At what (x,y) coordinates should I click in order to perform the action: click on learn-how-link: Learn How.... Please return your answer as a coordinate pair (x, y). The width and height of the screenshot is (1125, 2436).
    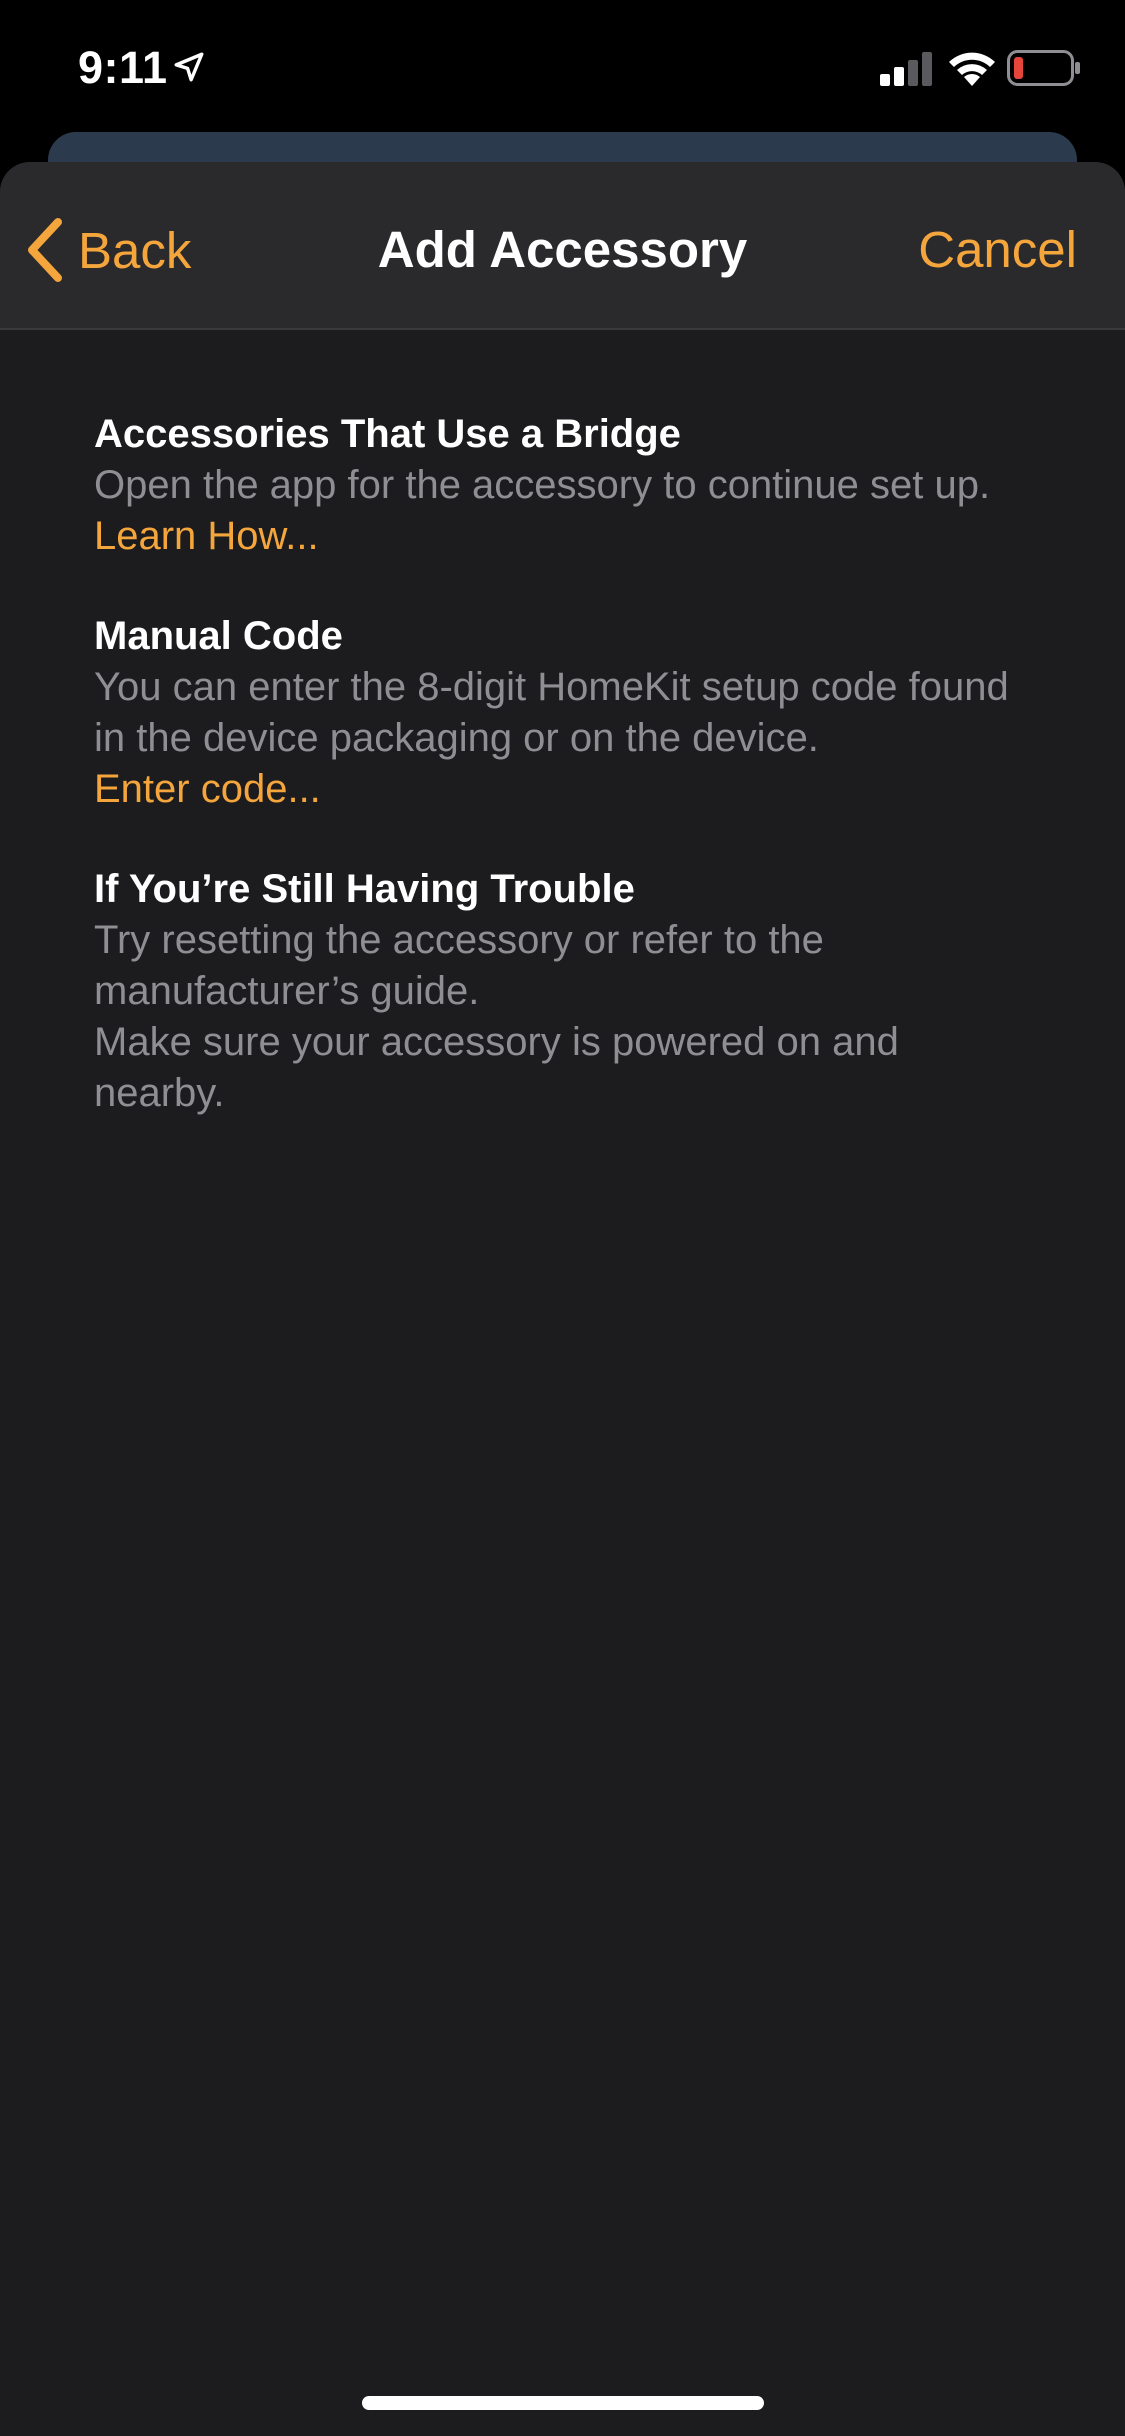
    Looking at the image, I should click on (206, 536).